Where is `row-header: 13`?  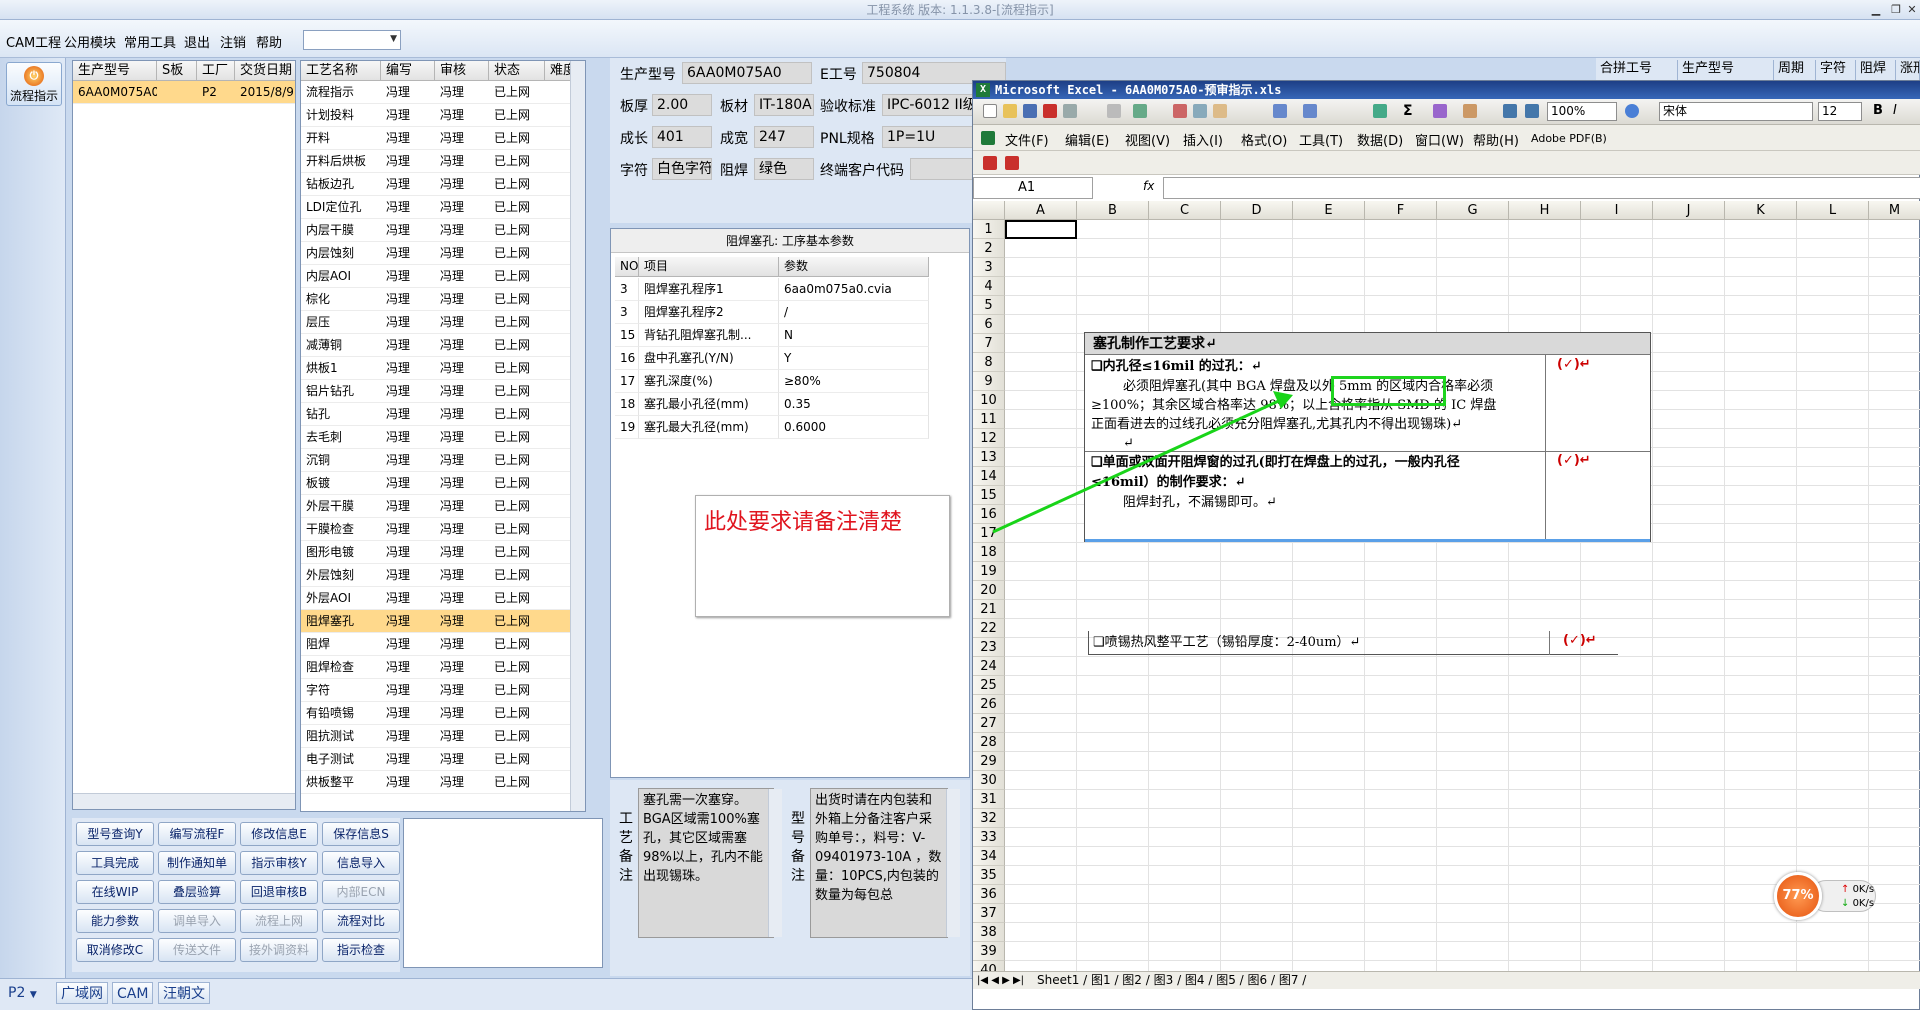 row-header: 13 is located at coordinates (989, 457).